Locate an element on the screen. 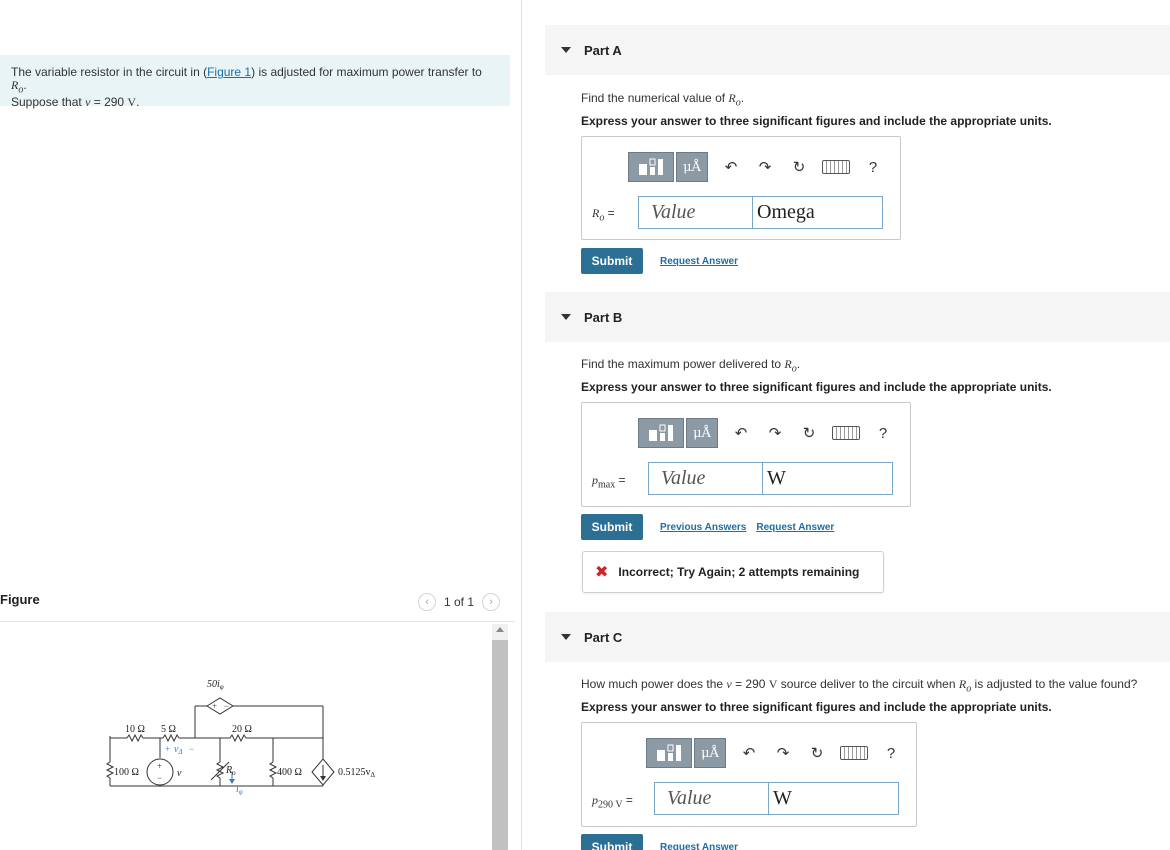 The height and width of the screenshot is (850, 1170). part-a-input-row: Value Omega is located at coordinates (760, 212).